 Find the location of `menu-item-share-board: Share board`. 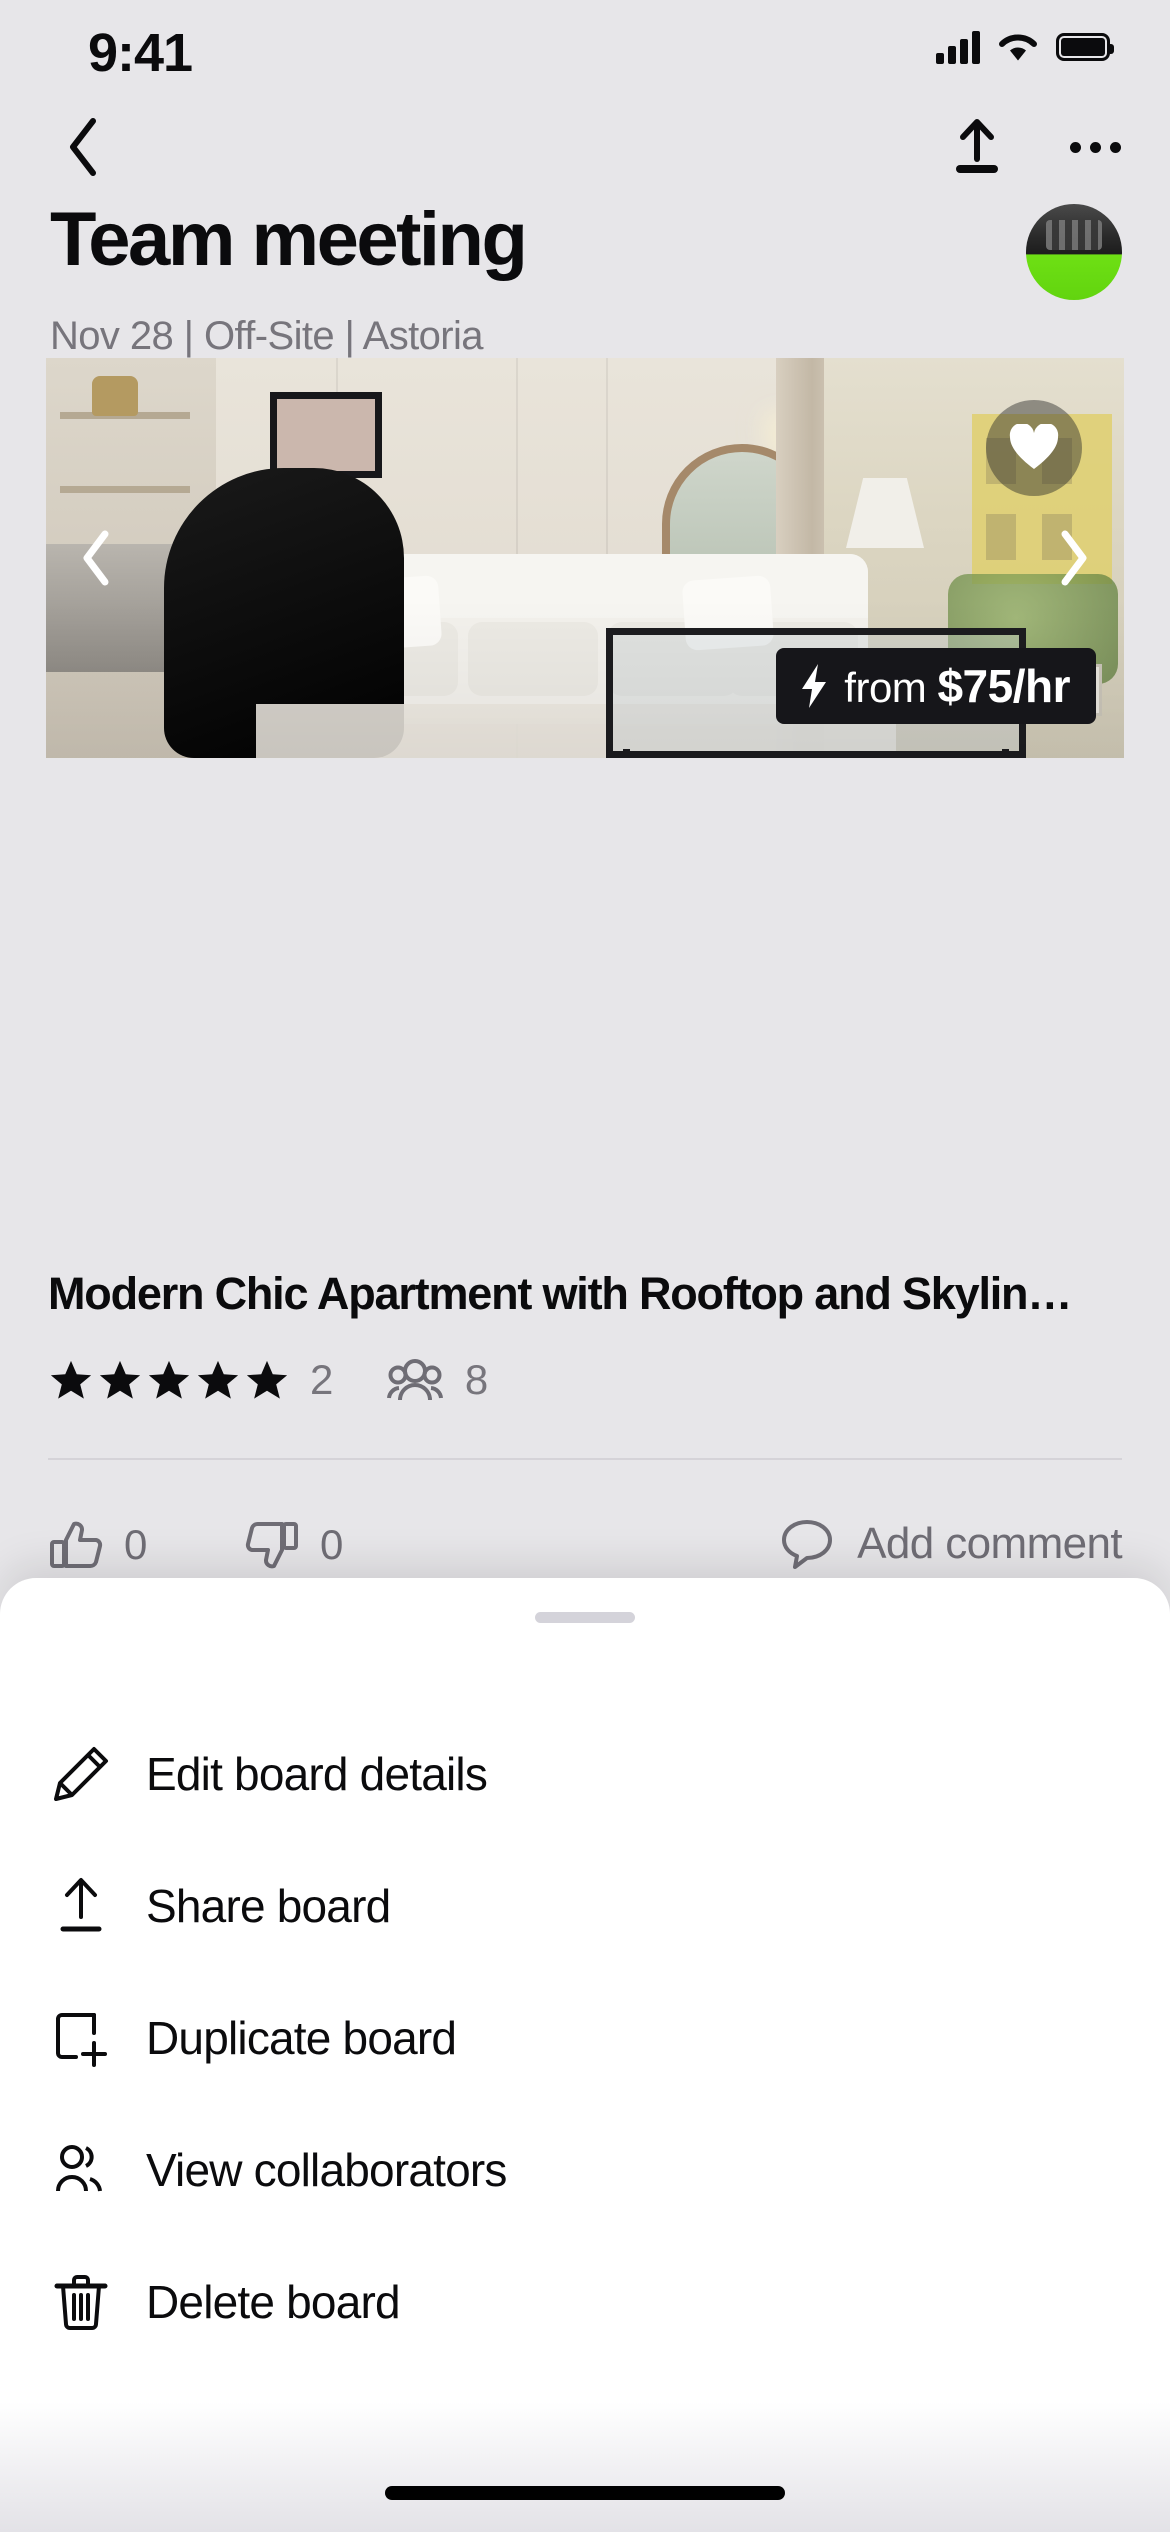

menu-item-share-board: Share board is located at coordinates (585, 1906).